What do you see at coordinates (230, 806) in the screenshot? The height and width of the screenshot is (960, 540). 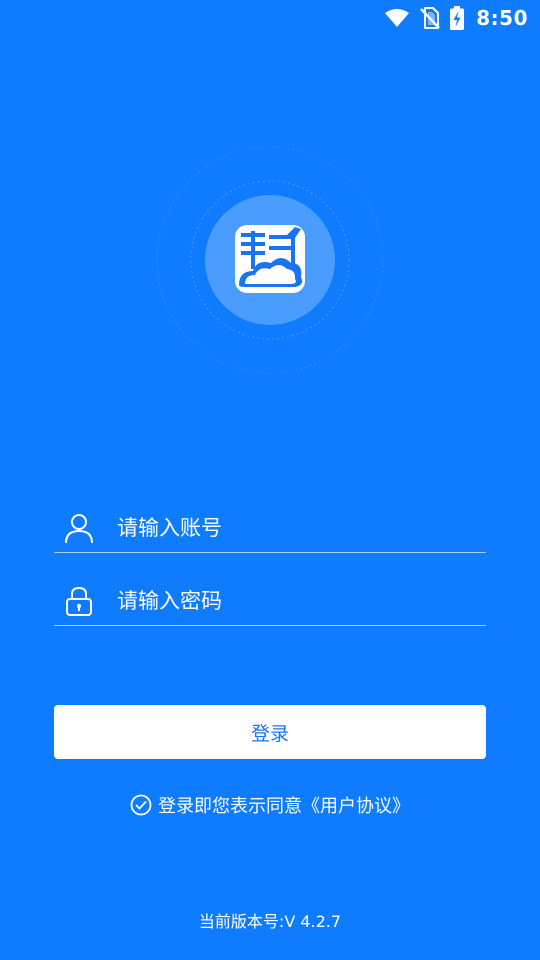 I see `agreement-text: 登录即您表示同意` at bounding box center [230, 806].